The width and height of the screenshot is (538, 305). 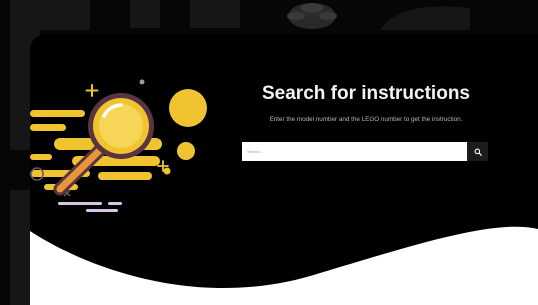 I want to click on search-icon, so click(x=478, y=152).